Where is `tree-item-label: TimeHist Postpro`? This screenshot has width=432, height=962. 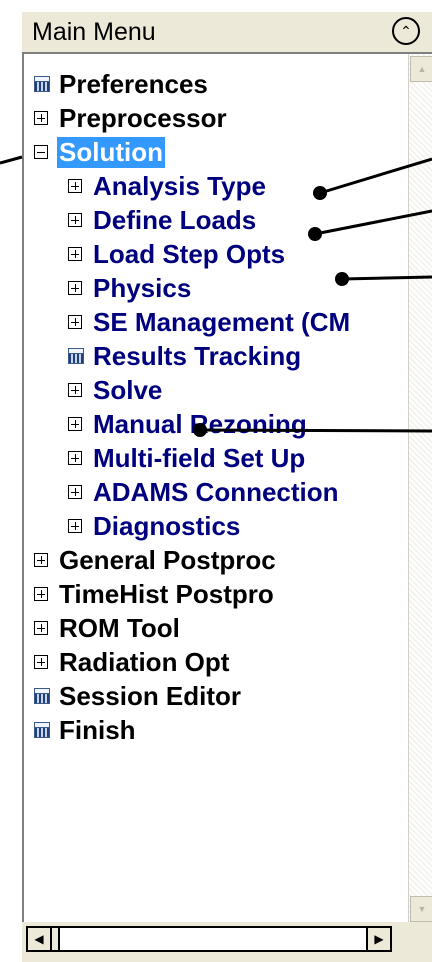
tree-item-label: TimeHist Postpro is located at coordinates (166, 593).